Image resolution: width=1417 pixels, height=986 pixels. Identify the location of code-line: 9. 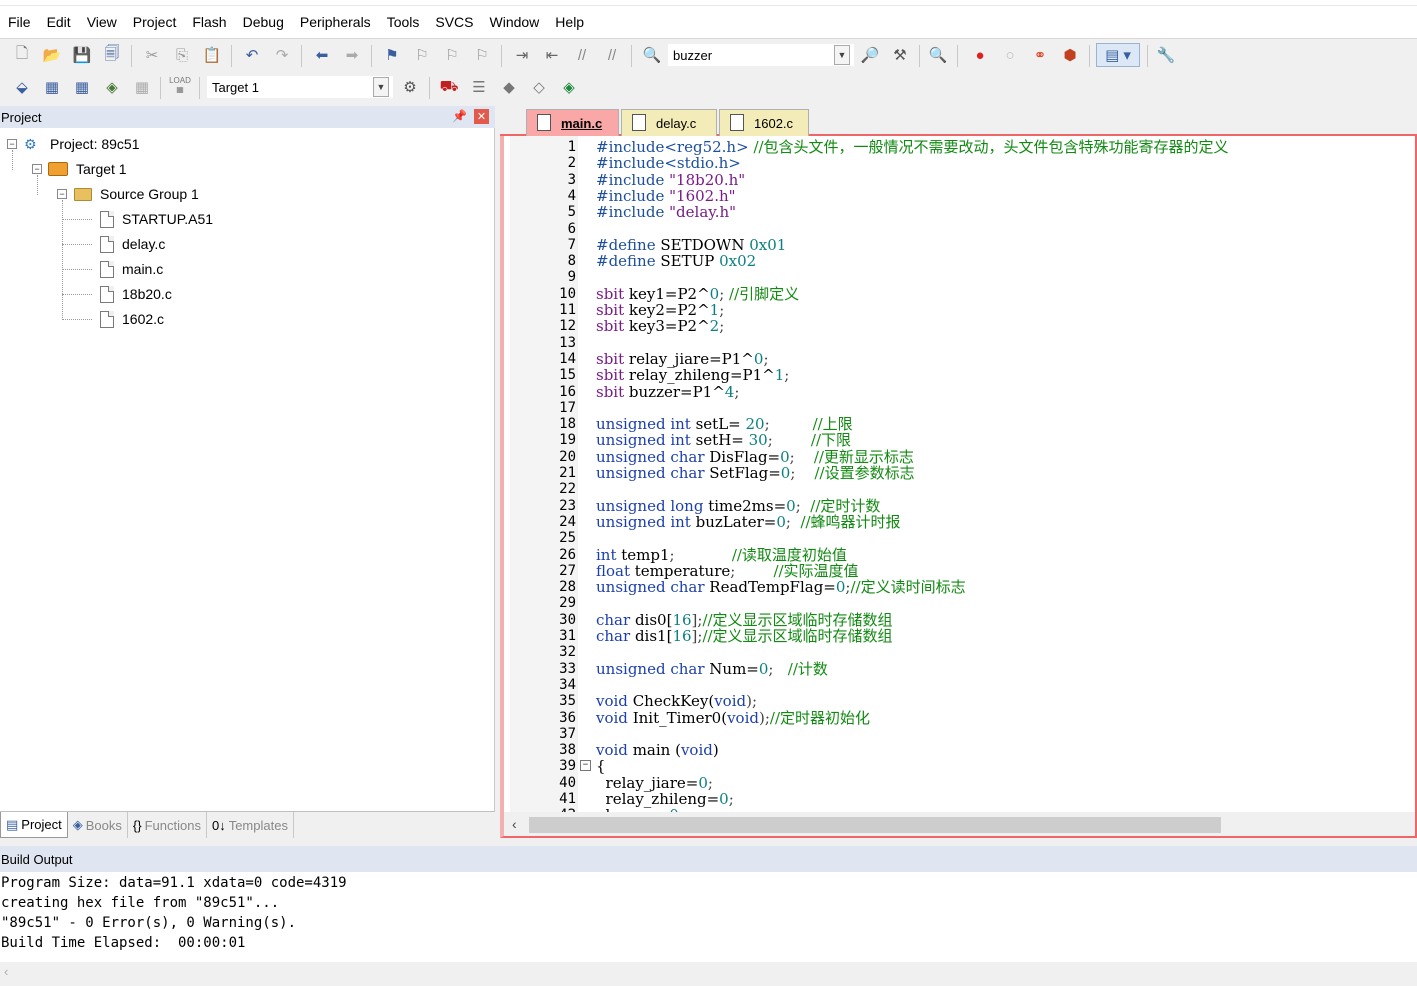
(954, 277).